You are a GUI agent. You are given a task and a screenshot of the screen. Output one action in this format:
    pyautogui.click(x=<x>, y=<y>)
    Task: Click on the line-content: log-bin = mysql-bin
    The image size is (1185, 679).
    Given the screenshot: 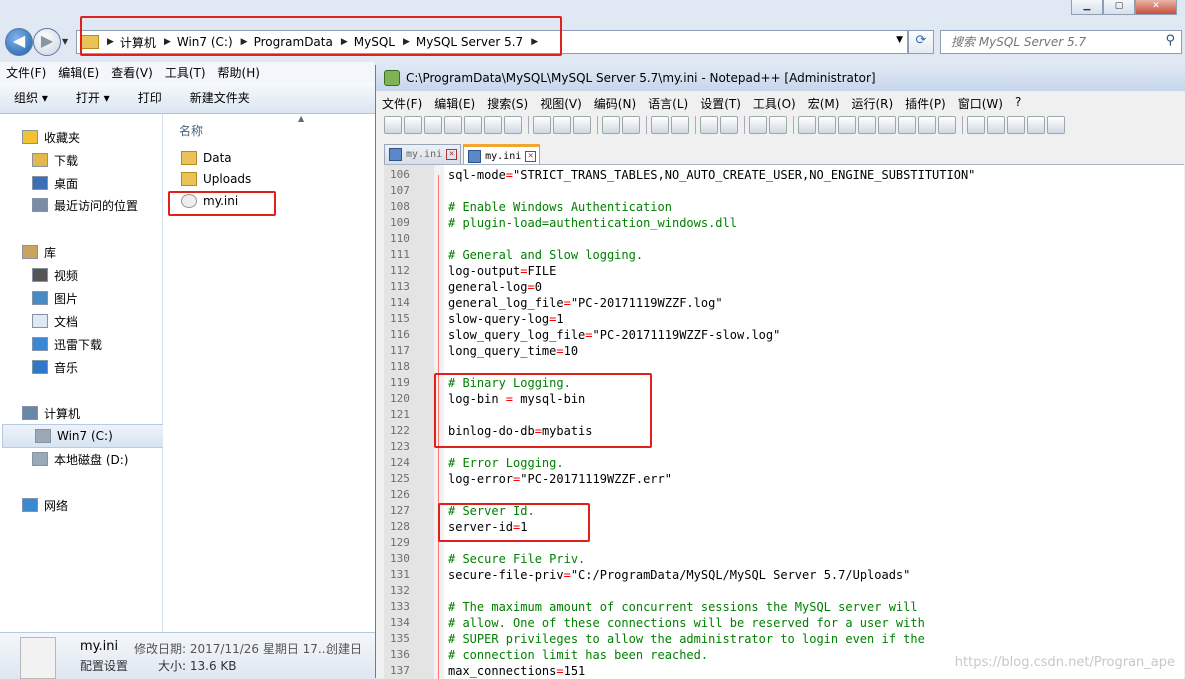 What is the action you would take?
    pyautogui.click(x=516, y=399)
    